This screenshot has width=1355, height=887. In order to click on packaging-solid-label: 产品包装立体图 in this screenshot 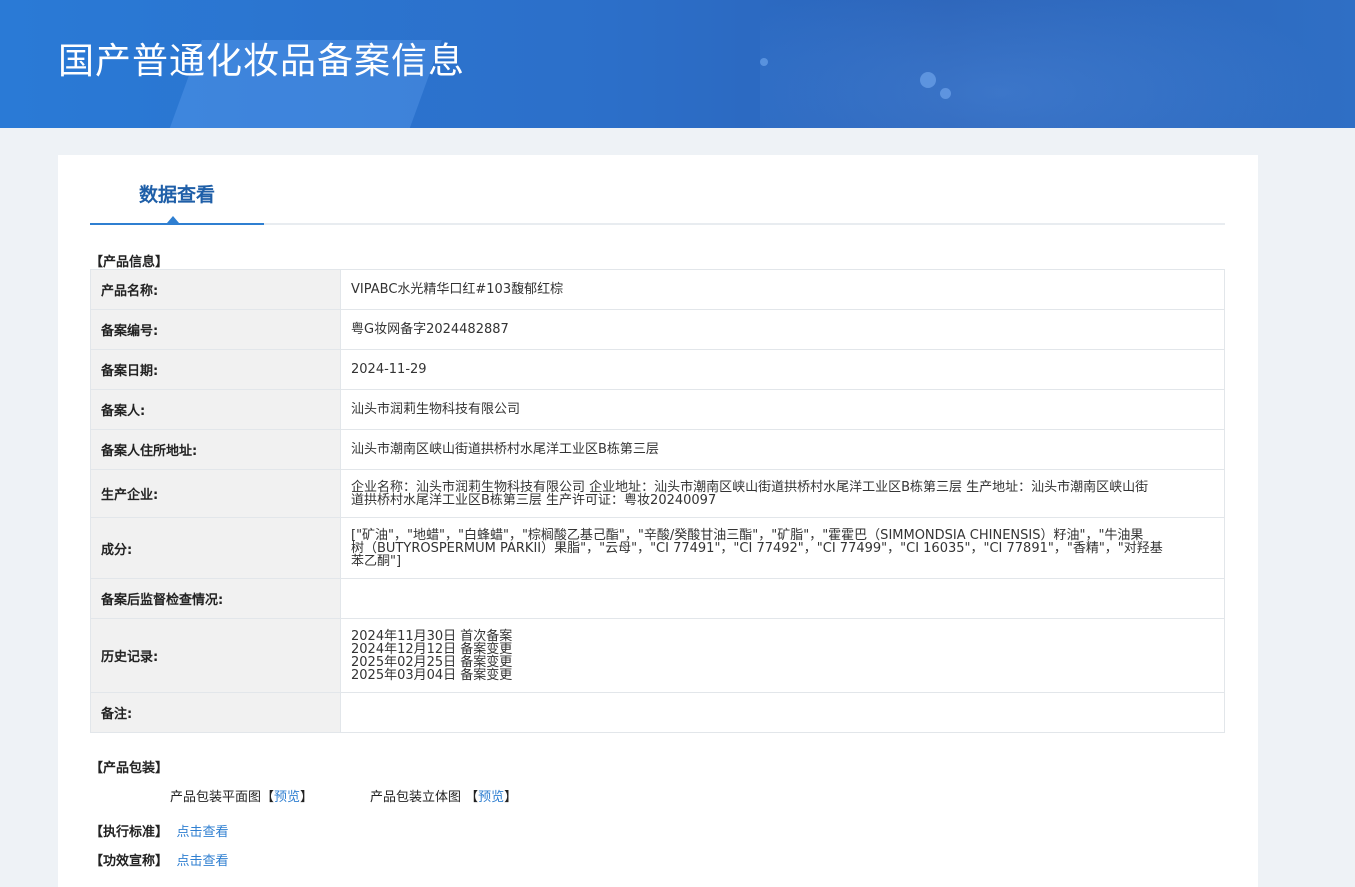, I will do `click(416, 797)`.